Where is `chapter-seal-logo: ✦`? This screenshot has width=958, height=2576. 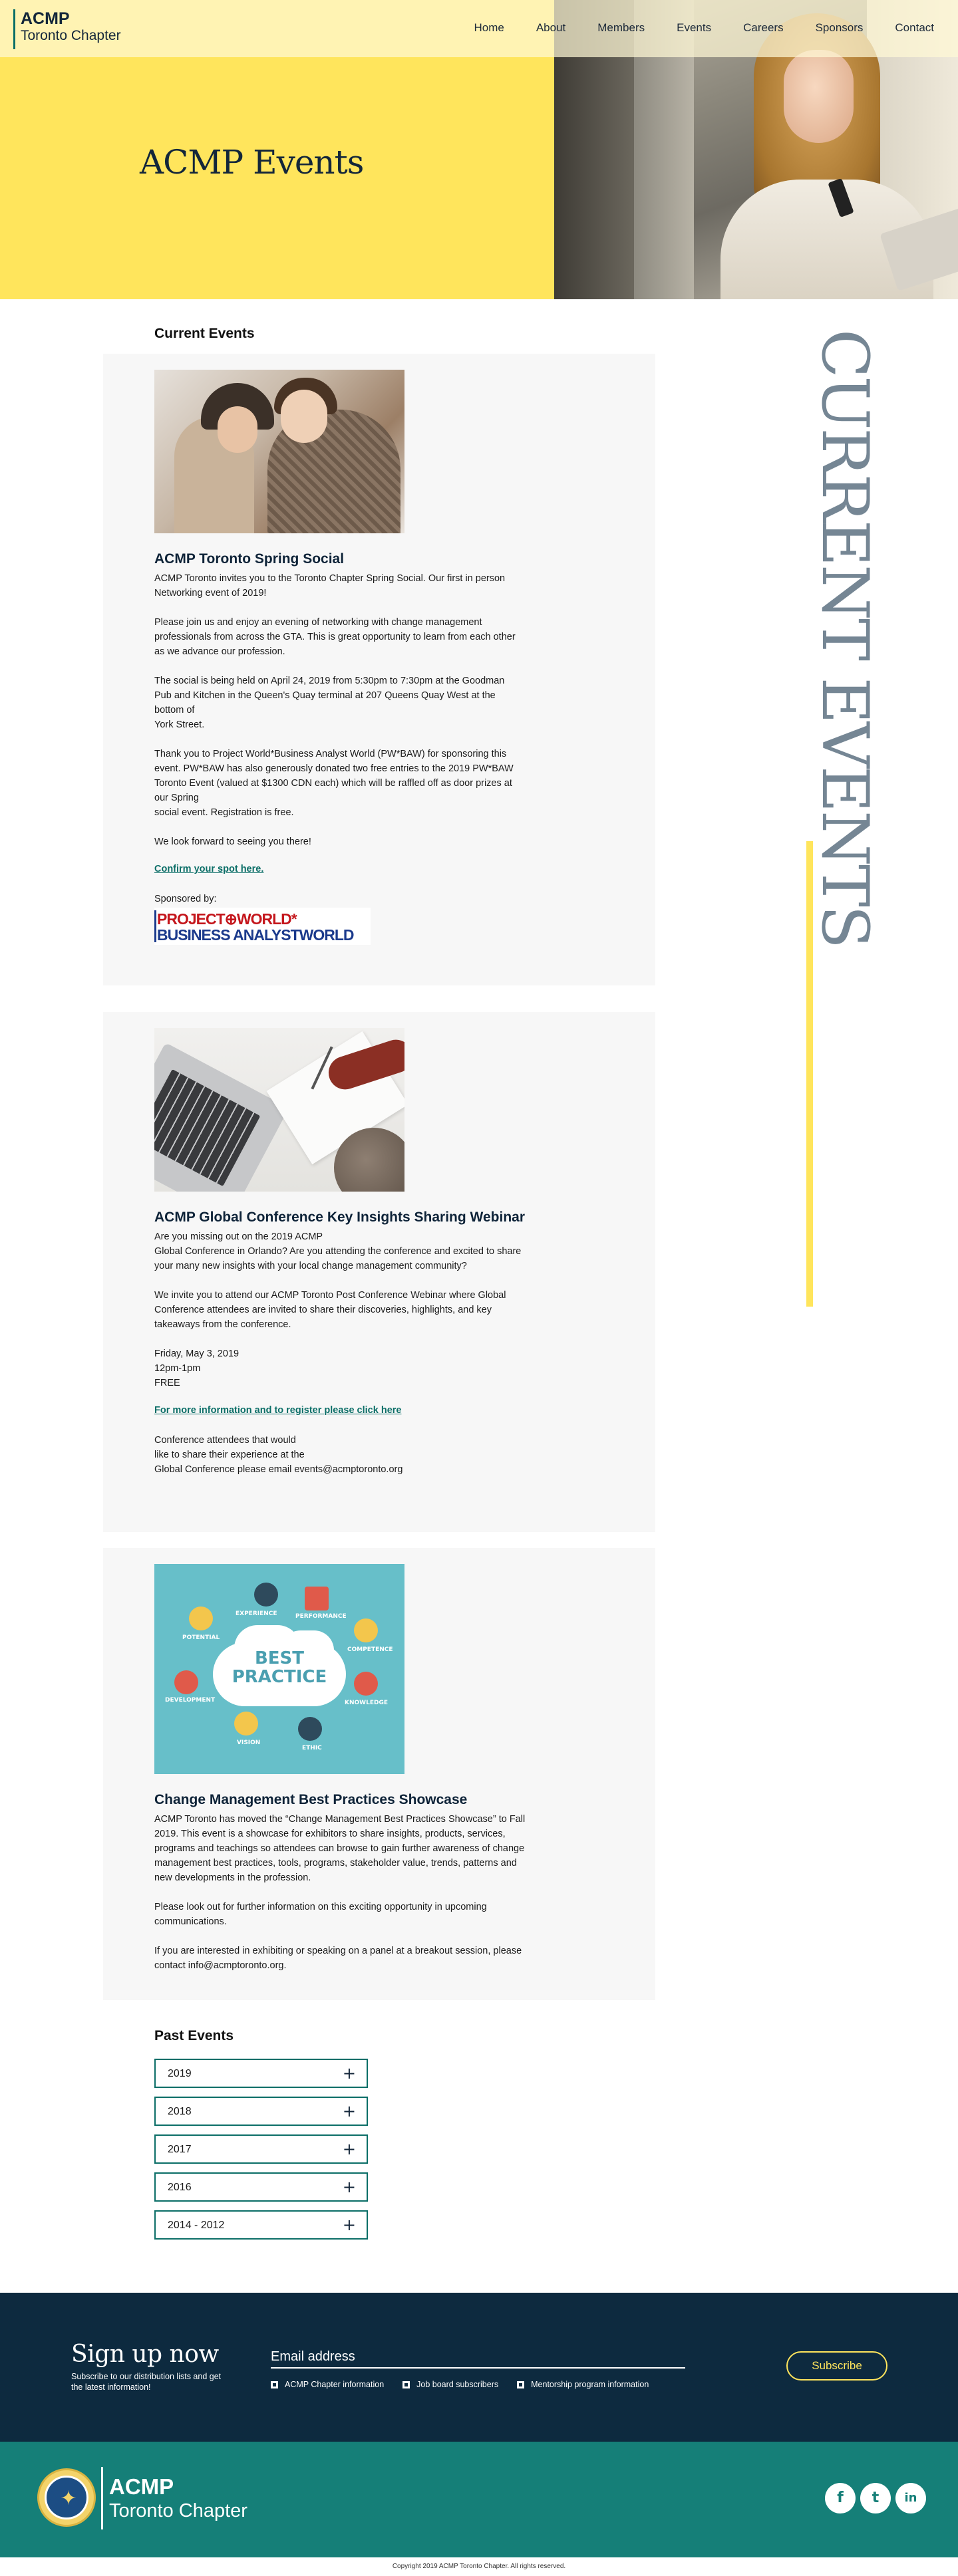
chapter-seal-logo: ✦ is located at coordinates (66, 2497).